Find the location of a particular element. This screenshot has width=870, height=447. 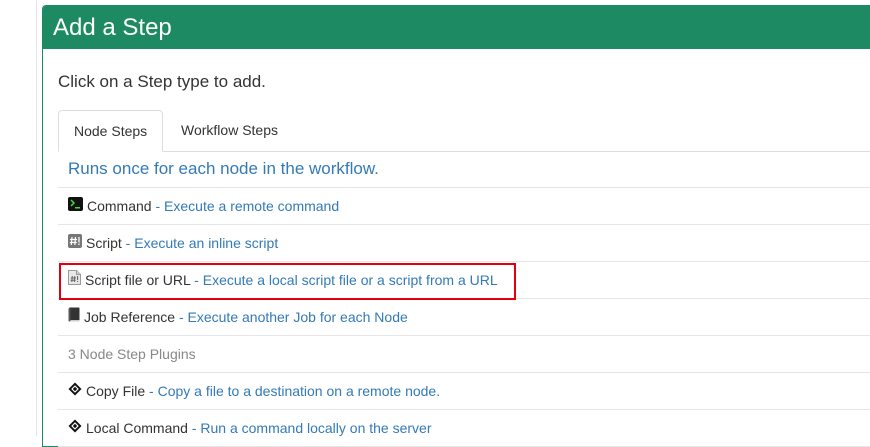

step-name: Copy File is located at coordinates (116, 391).